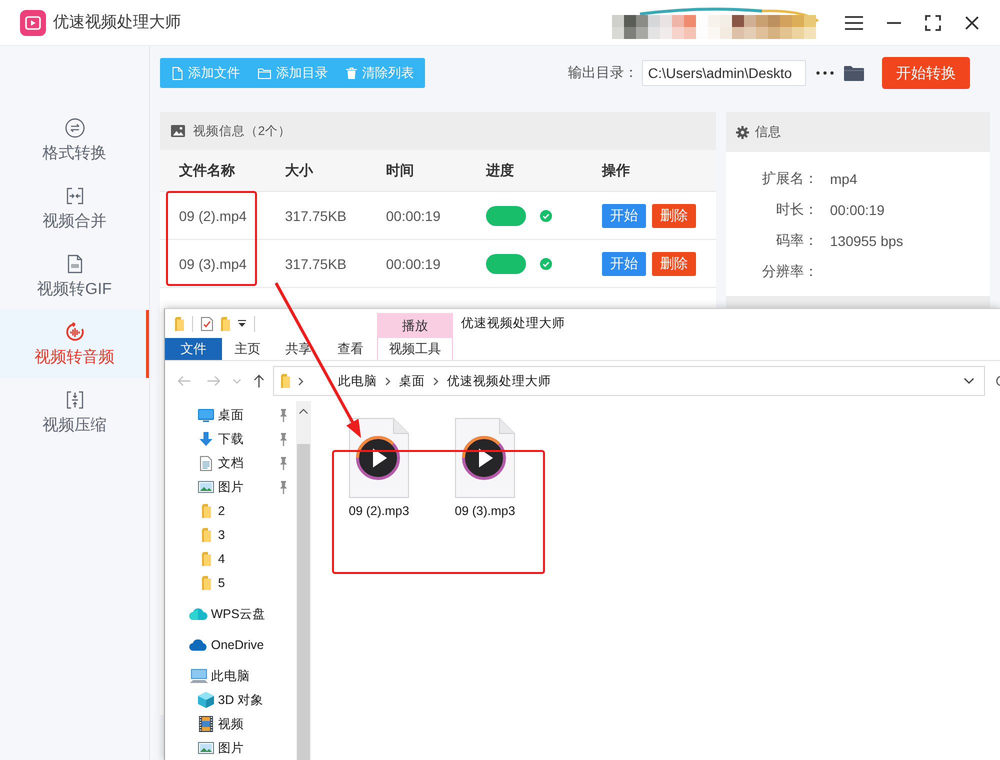  What do you see at coordinates (415, 325) in the screenshot?
I see `context-tab-header: 播放` at bounding box center [415, 325].